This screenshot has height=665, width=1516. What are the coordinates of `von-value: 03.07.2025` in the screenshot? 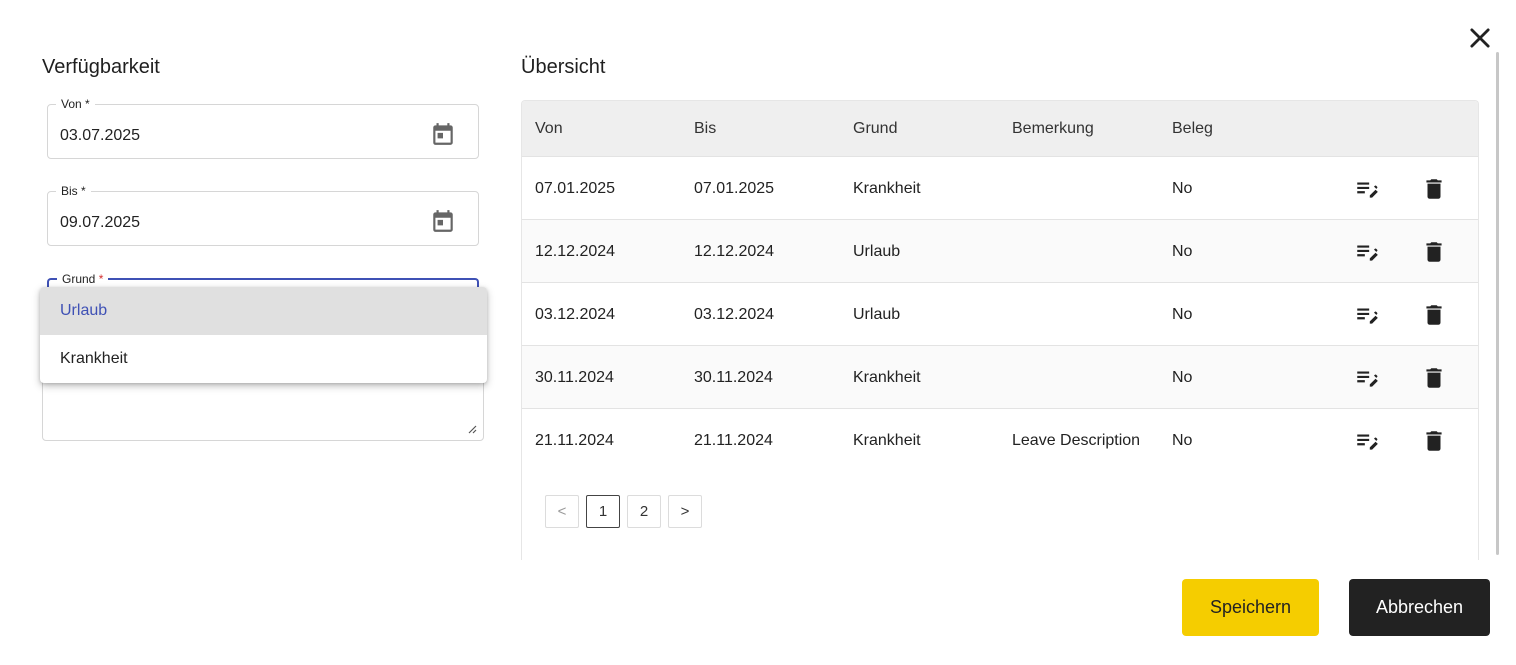 It's located at (100, 135).